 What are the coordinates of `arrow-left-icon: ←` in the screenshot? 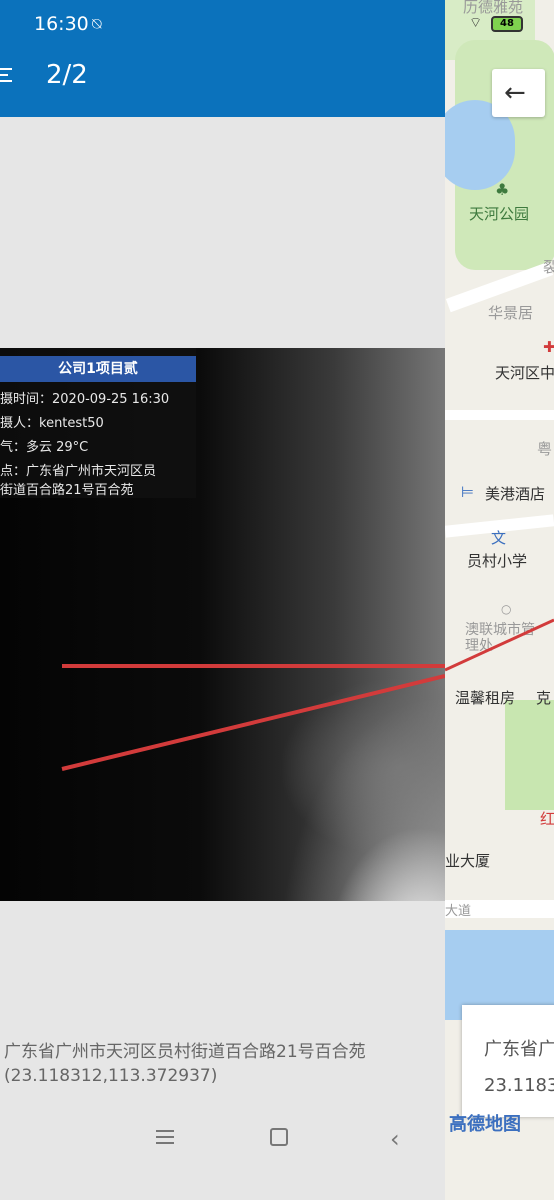 It's located at (515, 93).